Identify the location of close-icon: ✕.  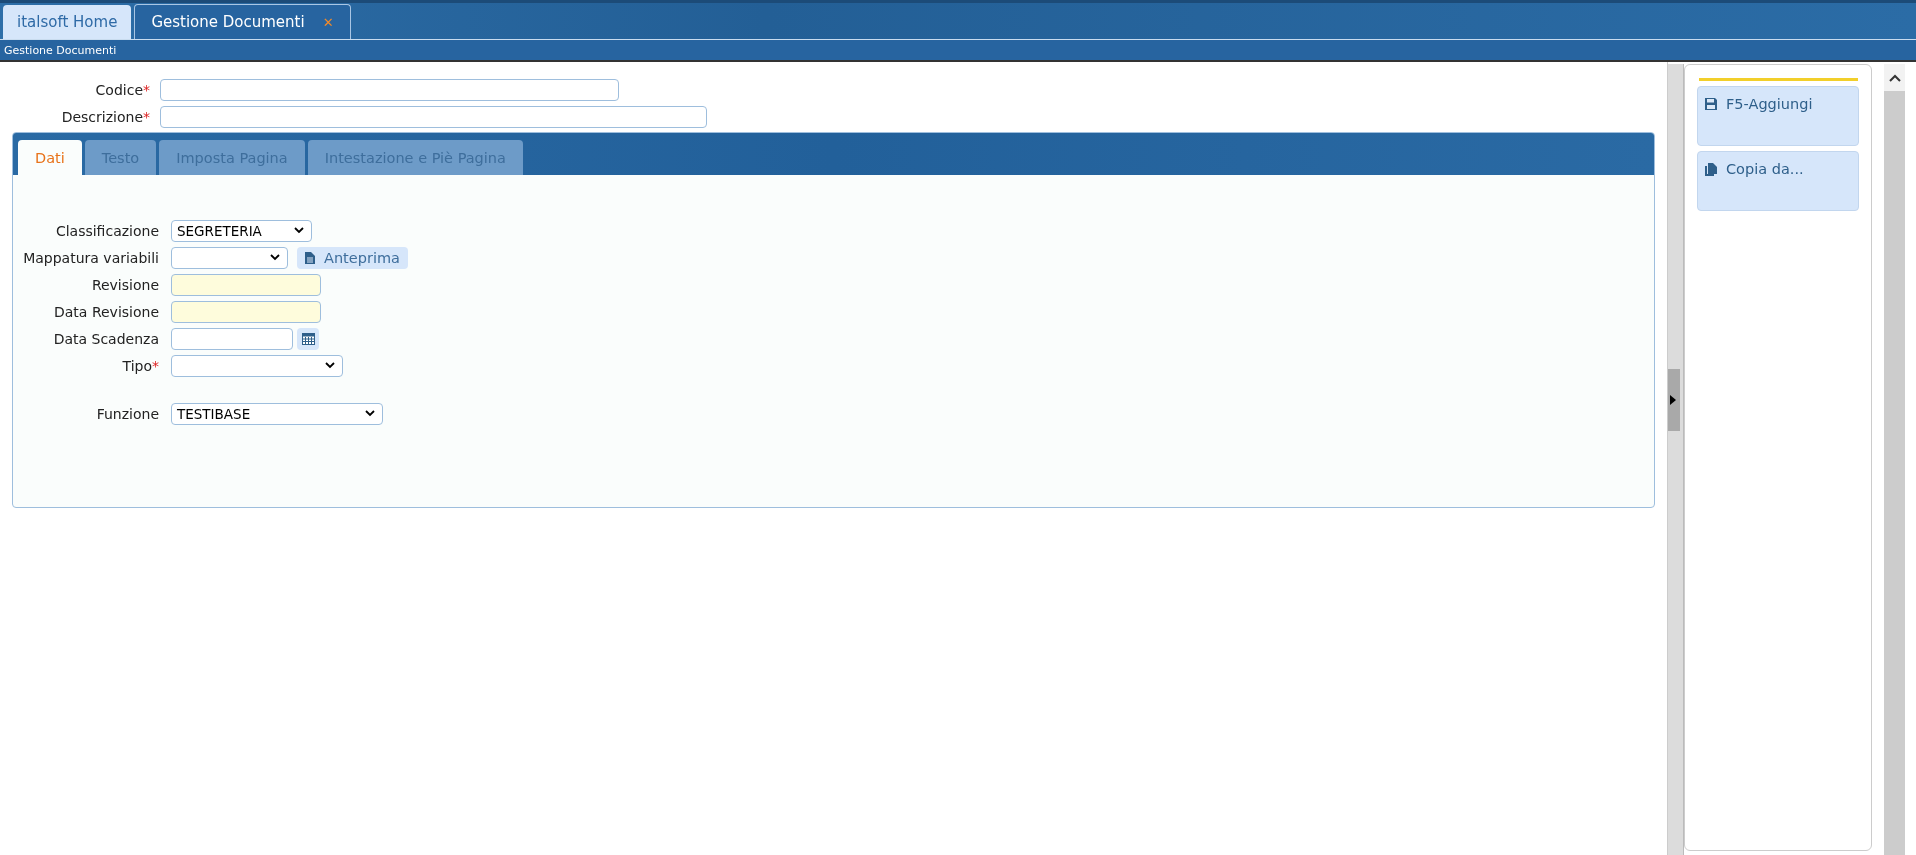
(328, 22).